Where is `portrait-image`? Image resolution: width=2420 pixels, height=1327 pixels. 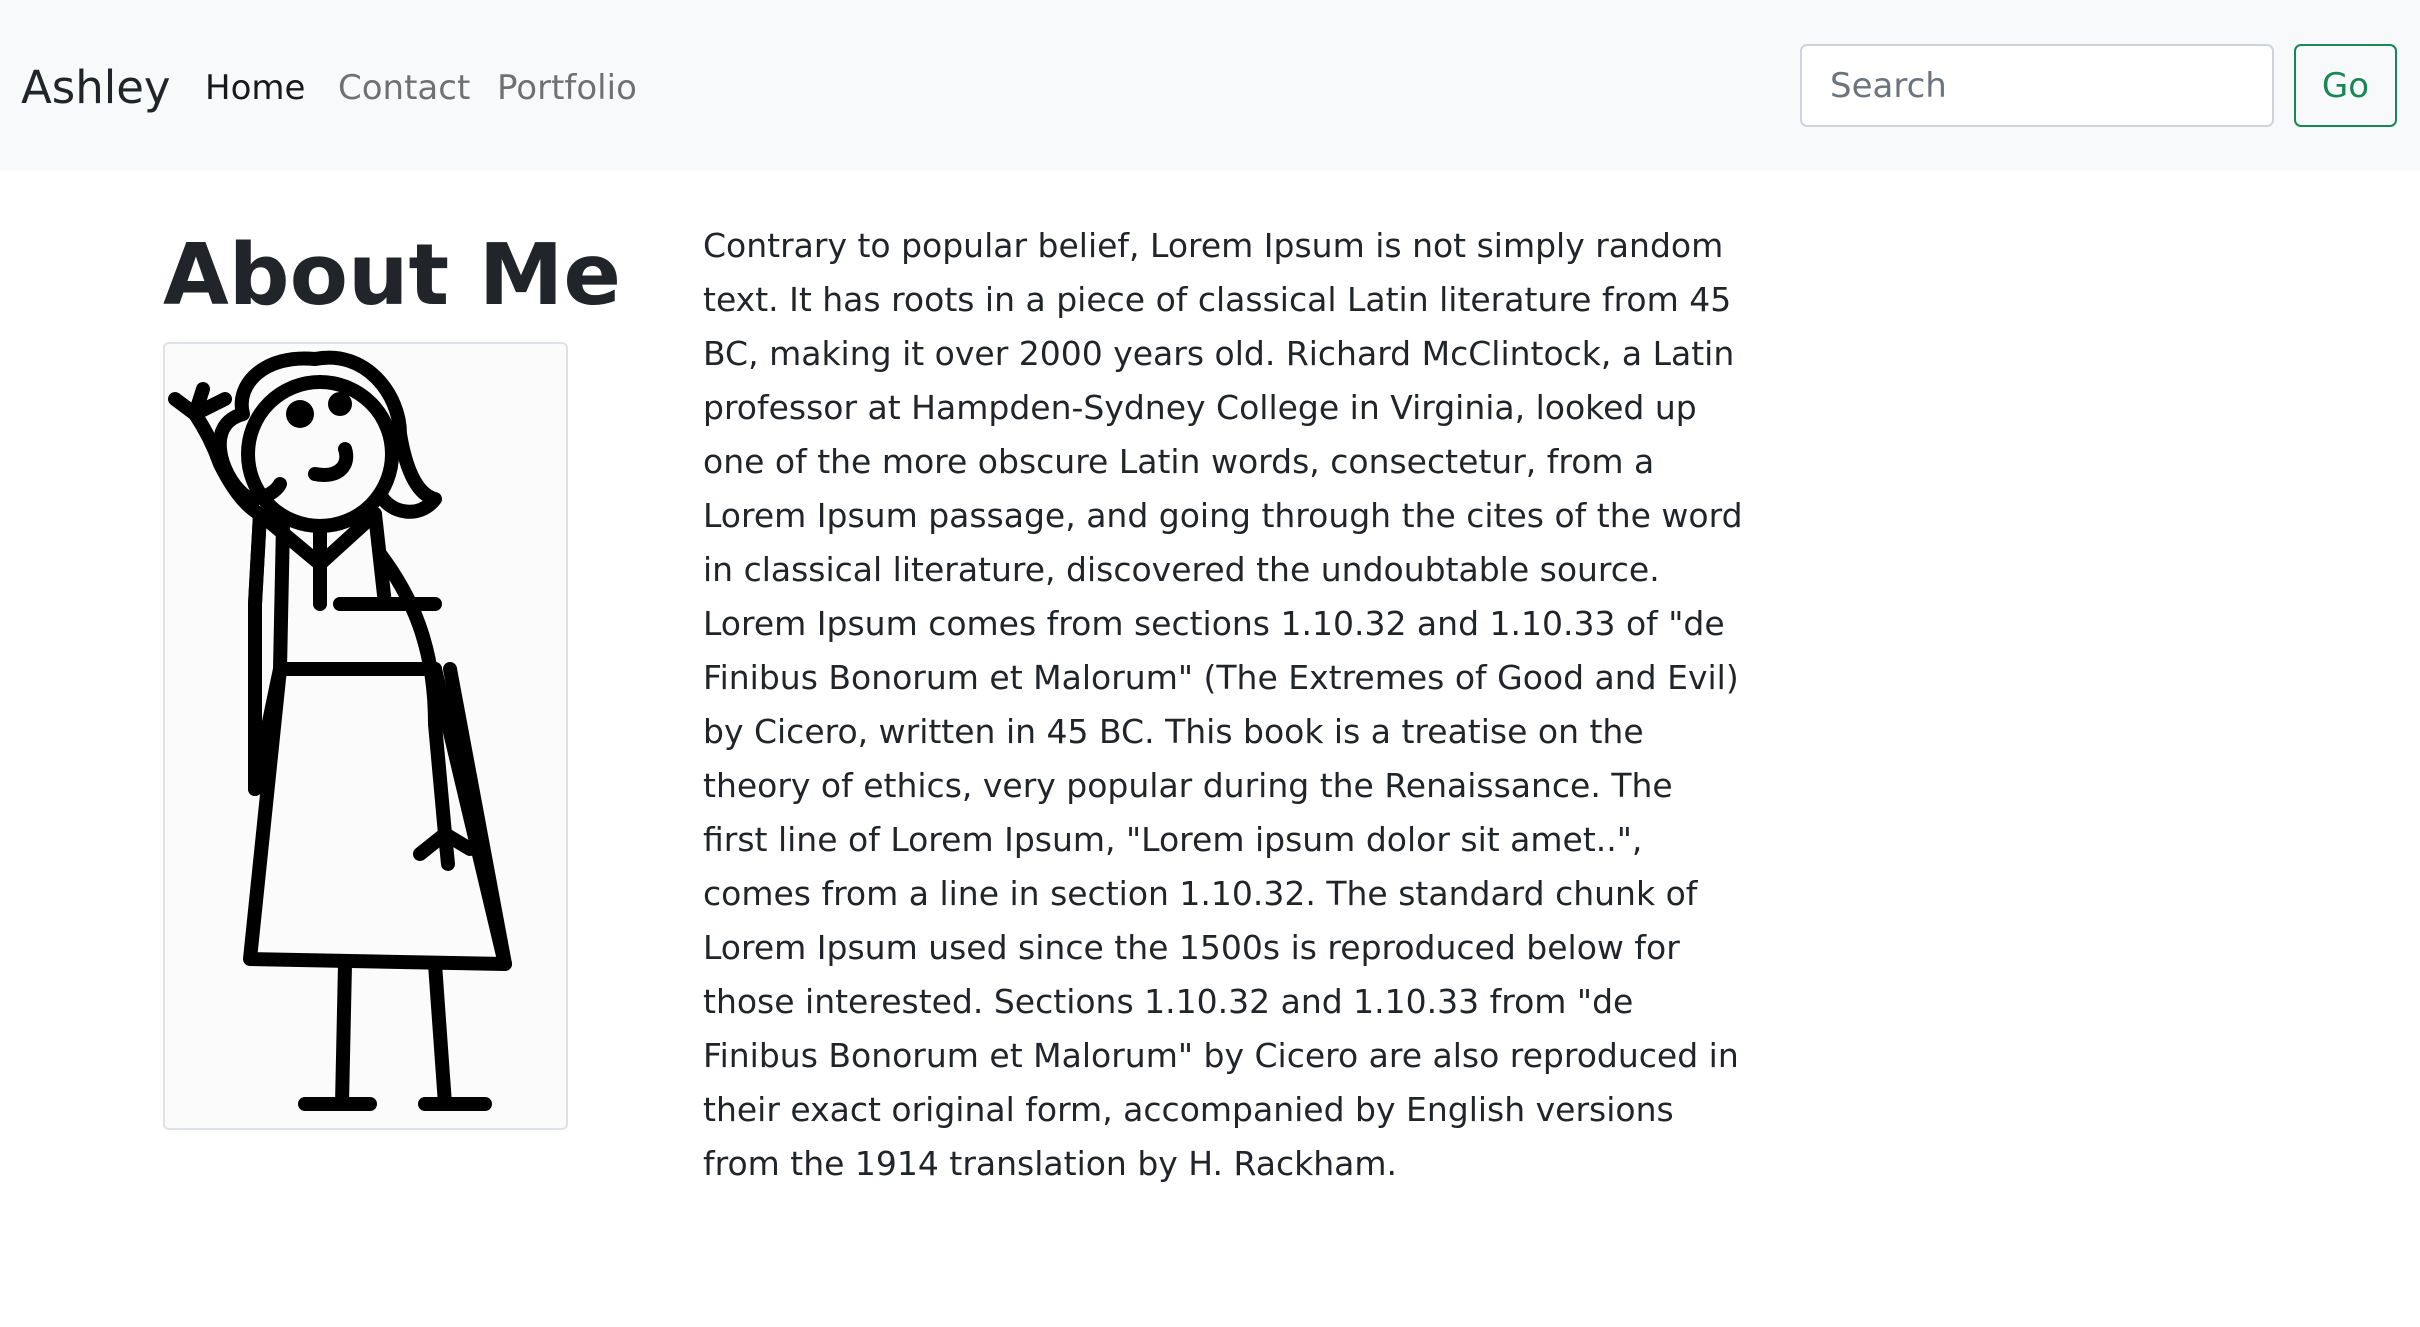
portrait-image is located at coordinates (365, 736).